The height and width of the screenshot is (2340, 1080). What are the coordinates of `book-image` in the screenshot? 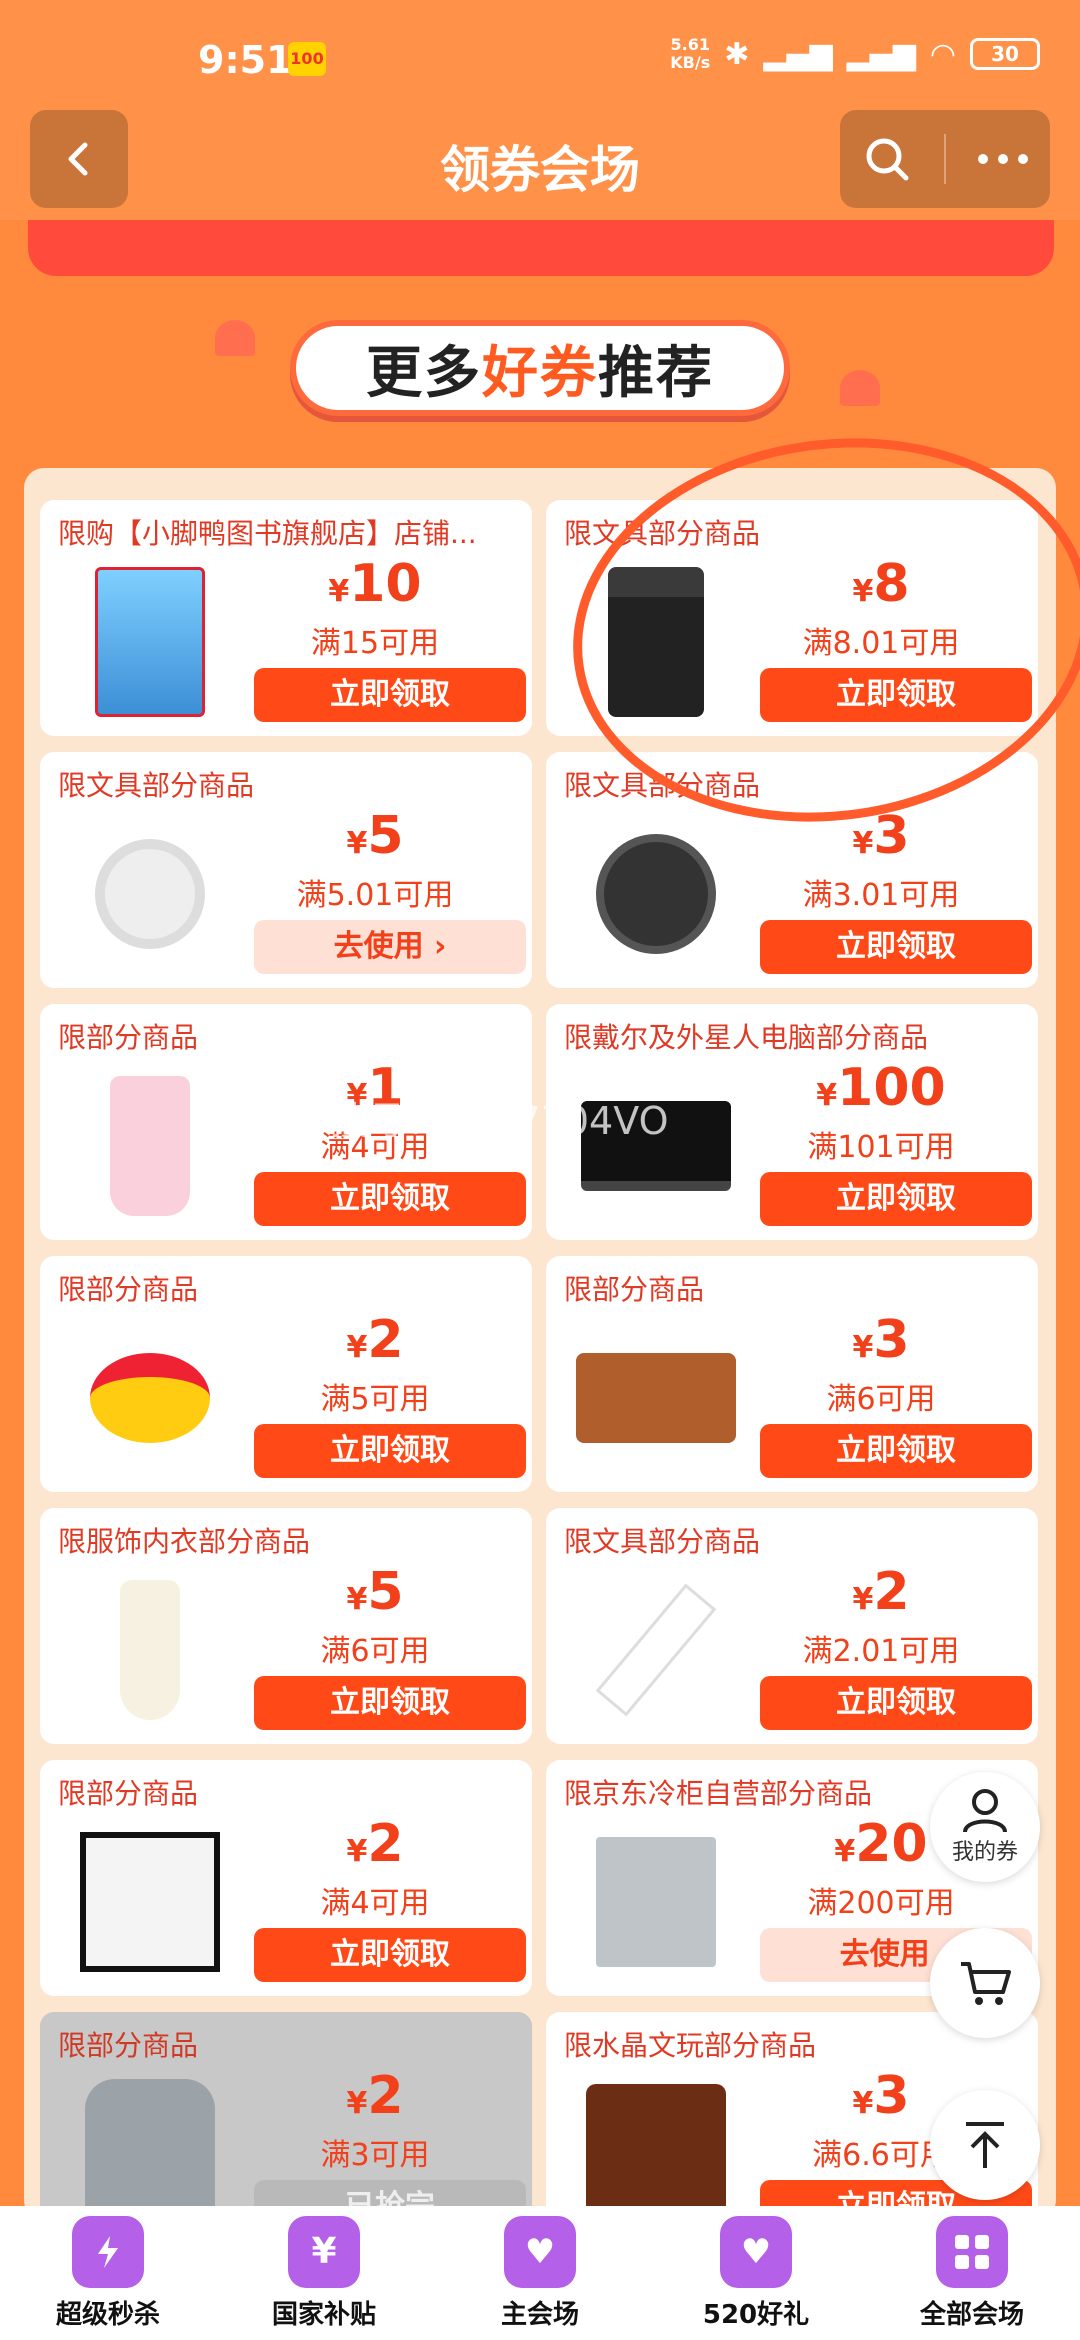 It's located at (150, 642).